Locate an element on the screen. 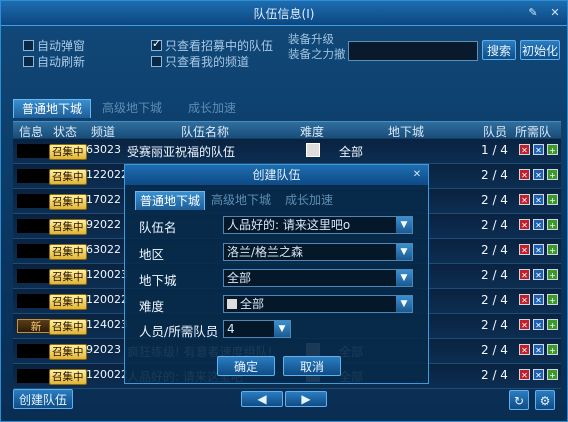 This screenshot has width=568, height=422. col-info: 信息 is located at coordinates (31, 131).